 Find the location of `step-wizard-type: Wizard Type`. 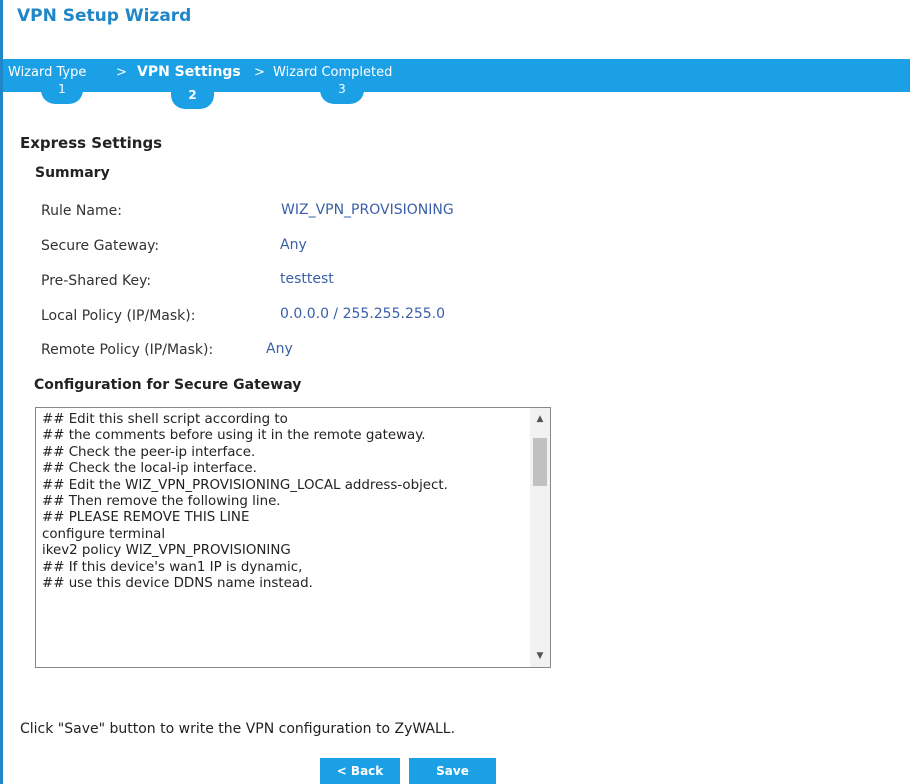

step-wizard-type: Wizard Type is located at coordinates (47, 72).